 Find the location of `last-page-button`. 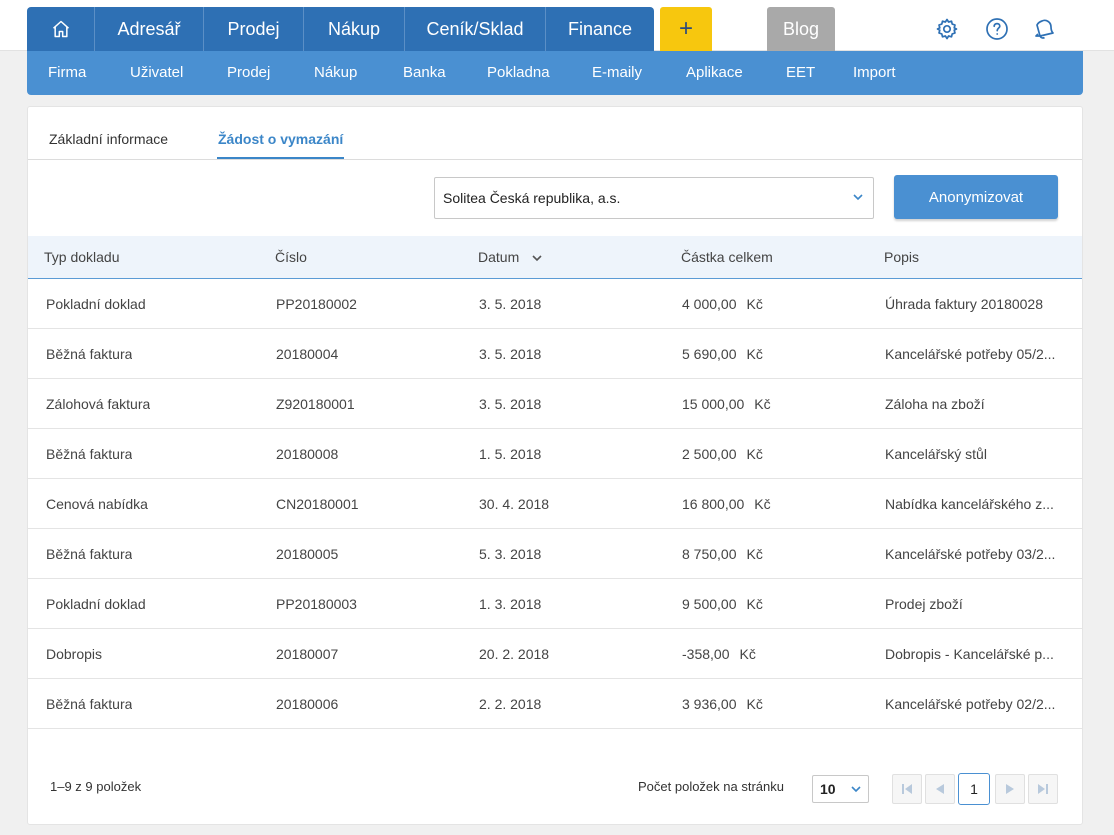

last-page-button is located at coordinates (1043, 789).